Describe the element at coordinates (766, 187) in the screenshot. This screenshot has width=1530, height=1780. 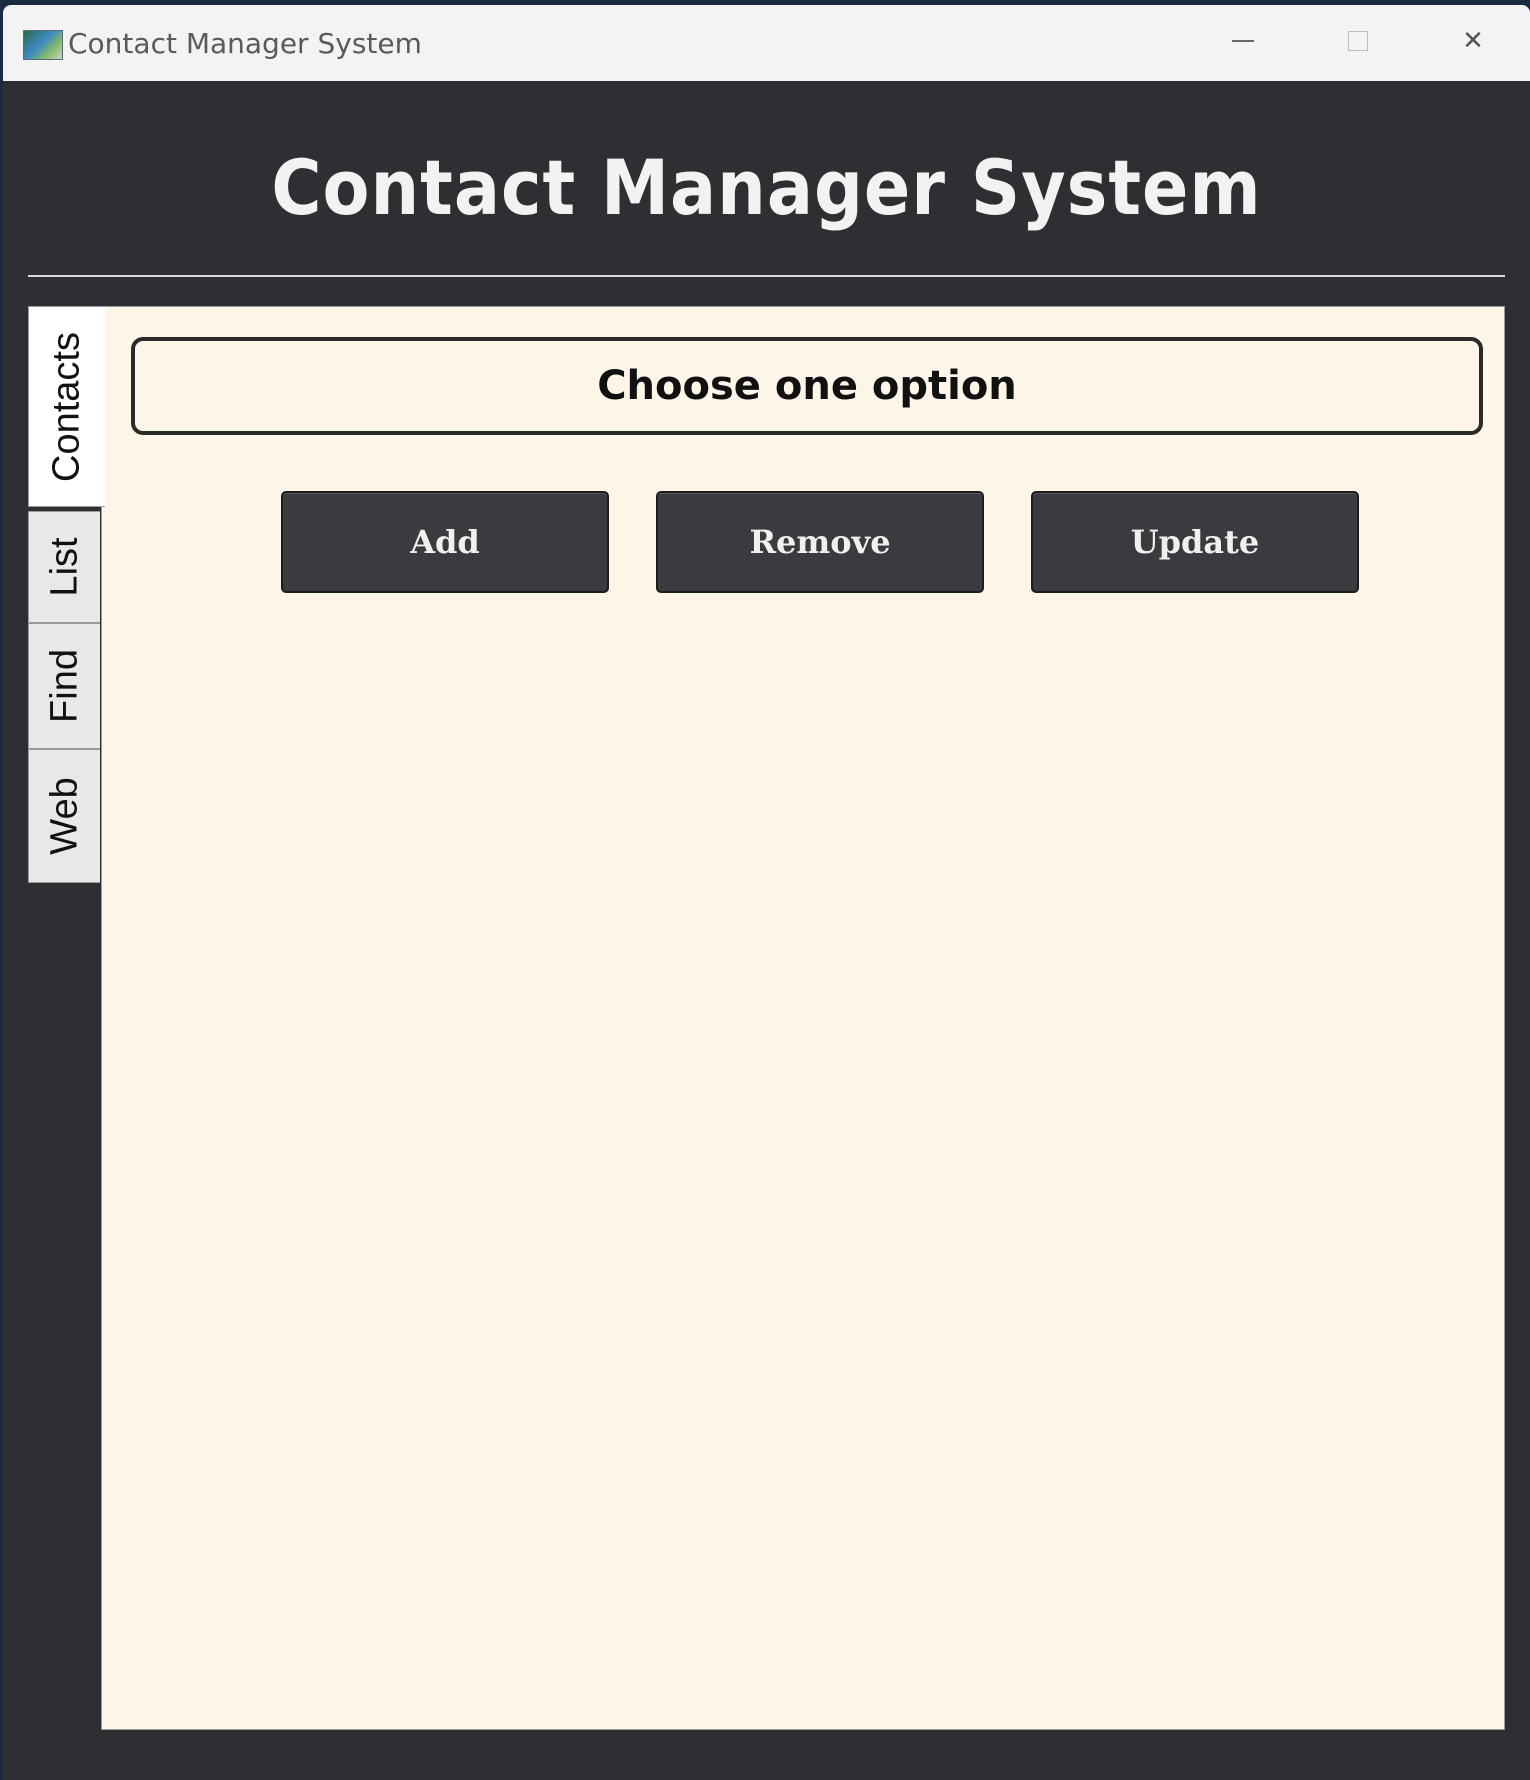
I see `app-heading: Contact Manager System` at that location.